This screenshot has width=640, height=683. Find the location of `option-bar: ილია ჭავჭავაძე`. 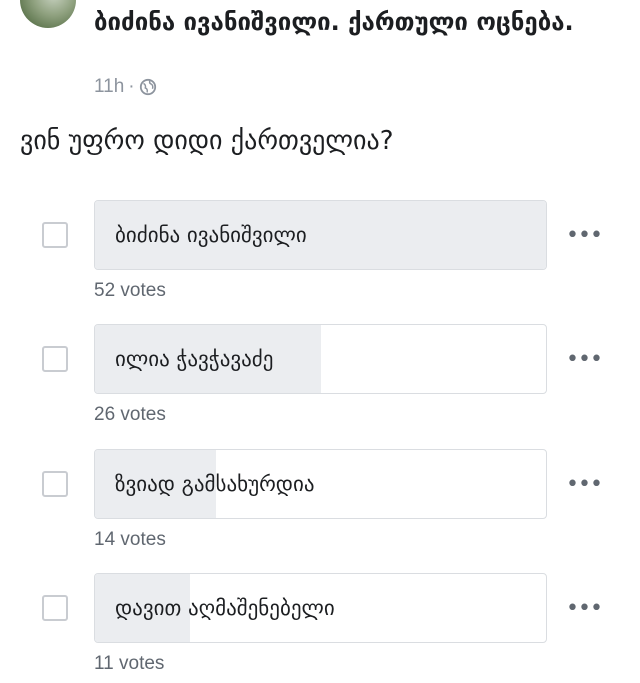

option-bar: ილია ჭავჭავაძე is located at coordinates (320, 359).